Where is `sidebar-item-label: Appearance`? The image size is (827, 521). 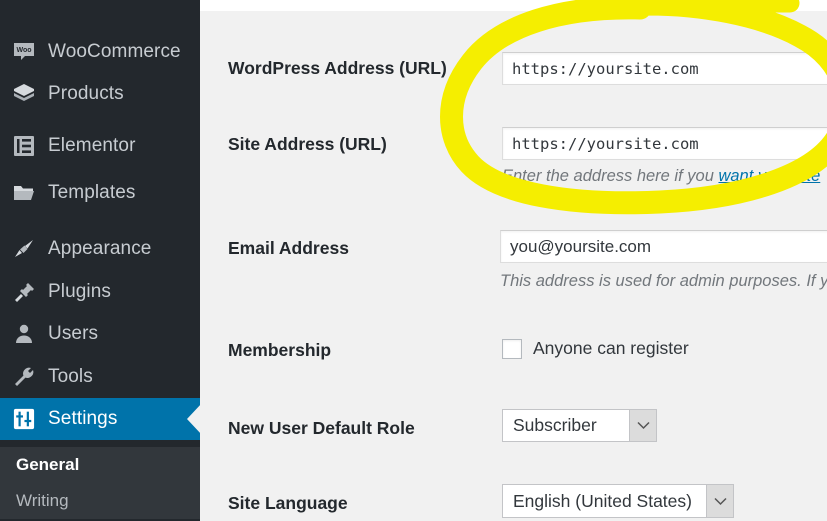 sidebar-item-label: Appearance is located at coordinates (100, 248).